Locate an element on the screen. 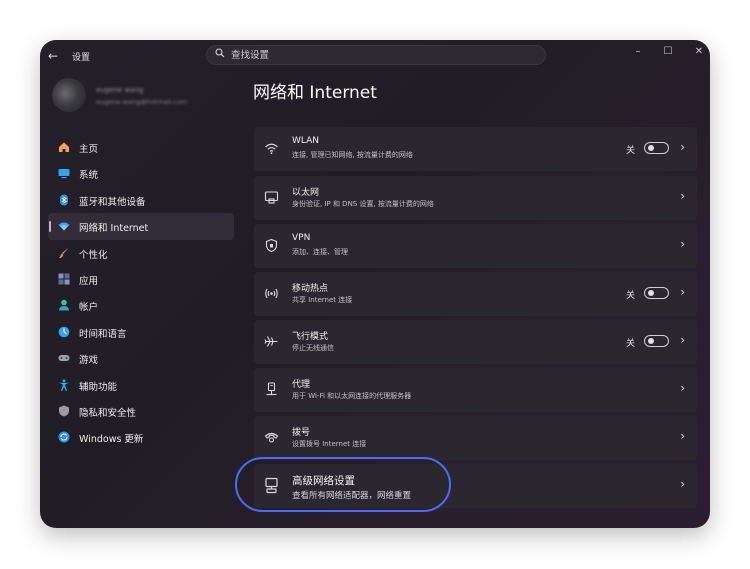 Image resolution: width=750 pixels, height=569 pixels. sidebar-item-home: 主页 is located at coordinates (141, 147).